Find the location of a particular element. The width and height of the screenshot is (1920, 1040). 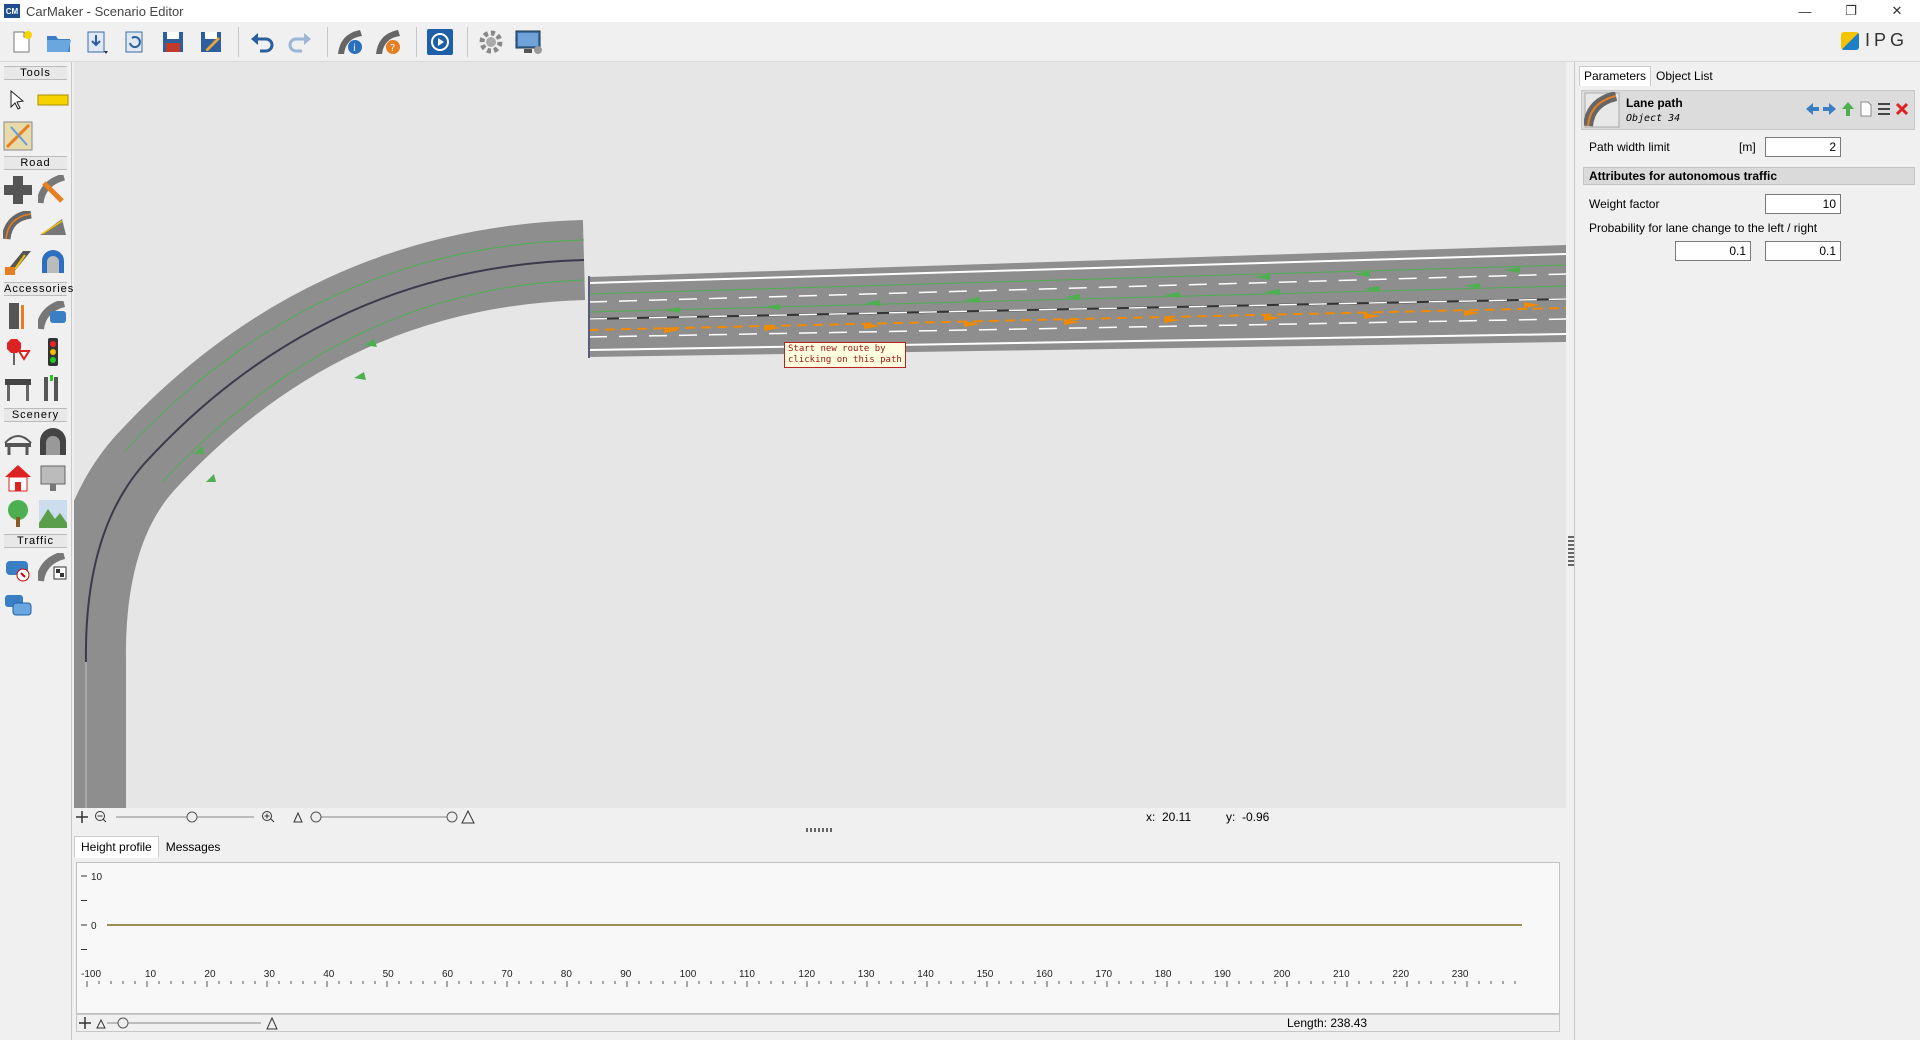

palette-category-road: Road is located at coordinates (35, 163).